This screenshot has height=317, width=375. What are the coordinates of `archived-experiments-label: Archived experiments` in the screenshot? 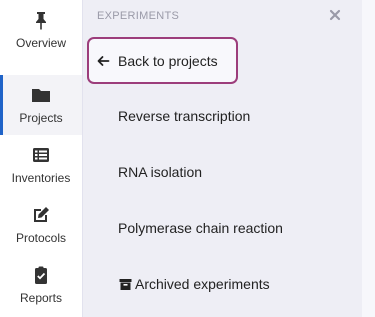 It's located at (202, 284).